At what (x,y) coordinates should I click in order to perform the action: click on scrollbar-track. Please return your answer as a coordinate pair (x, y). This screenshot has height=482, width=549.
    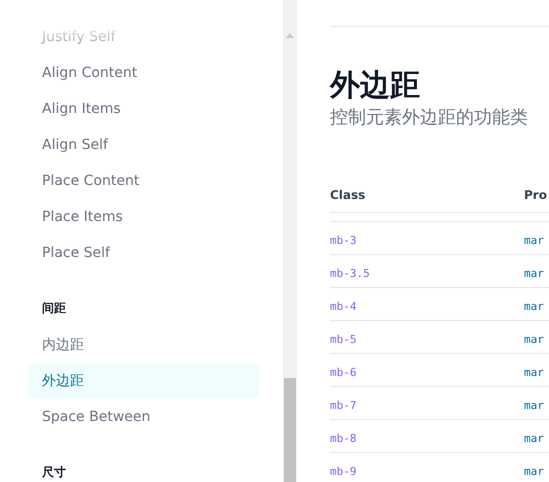
    Looking at the image, I should click on (290, 241).